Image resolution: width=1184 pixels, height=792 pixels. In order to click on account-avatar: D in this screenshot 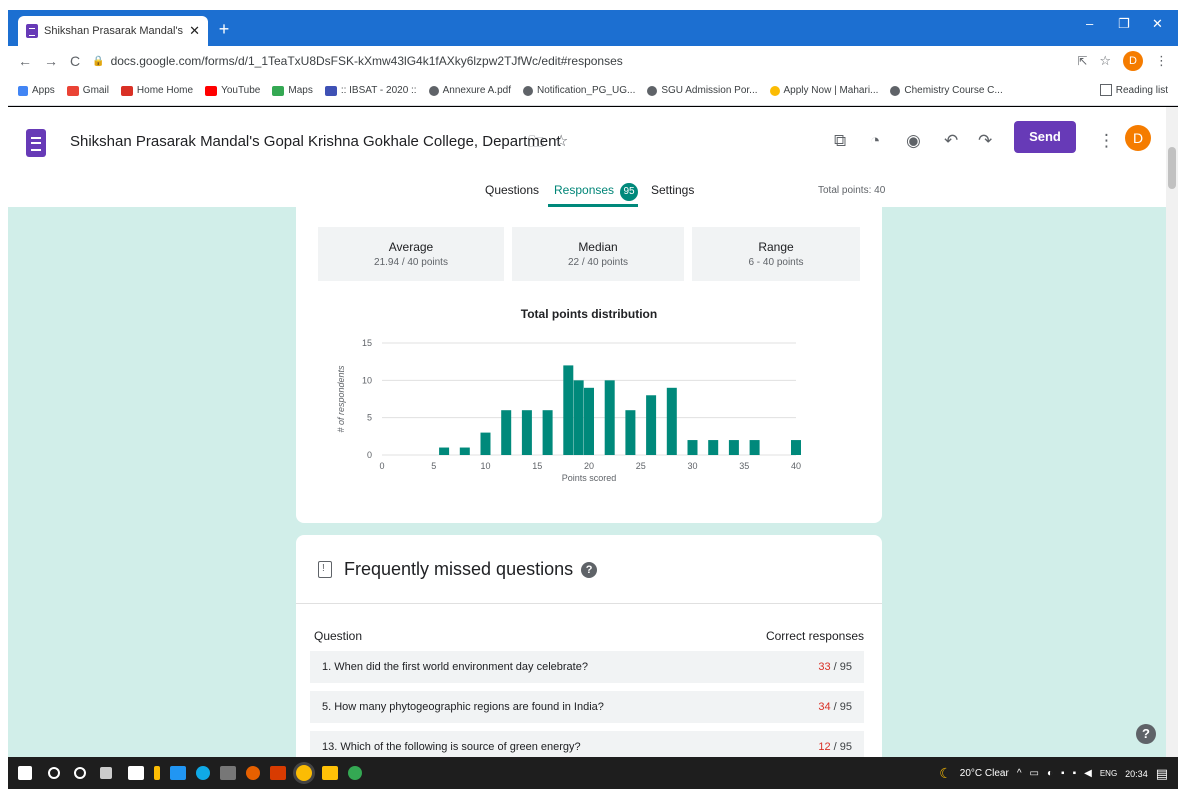, I will do `click(1138, 138)`.